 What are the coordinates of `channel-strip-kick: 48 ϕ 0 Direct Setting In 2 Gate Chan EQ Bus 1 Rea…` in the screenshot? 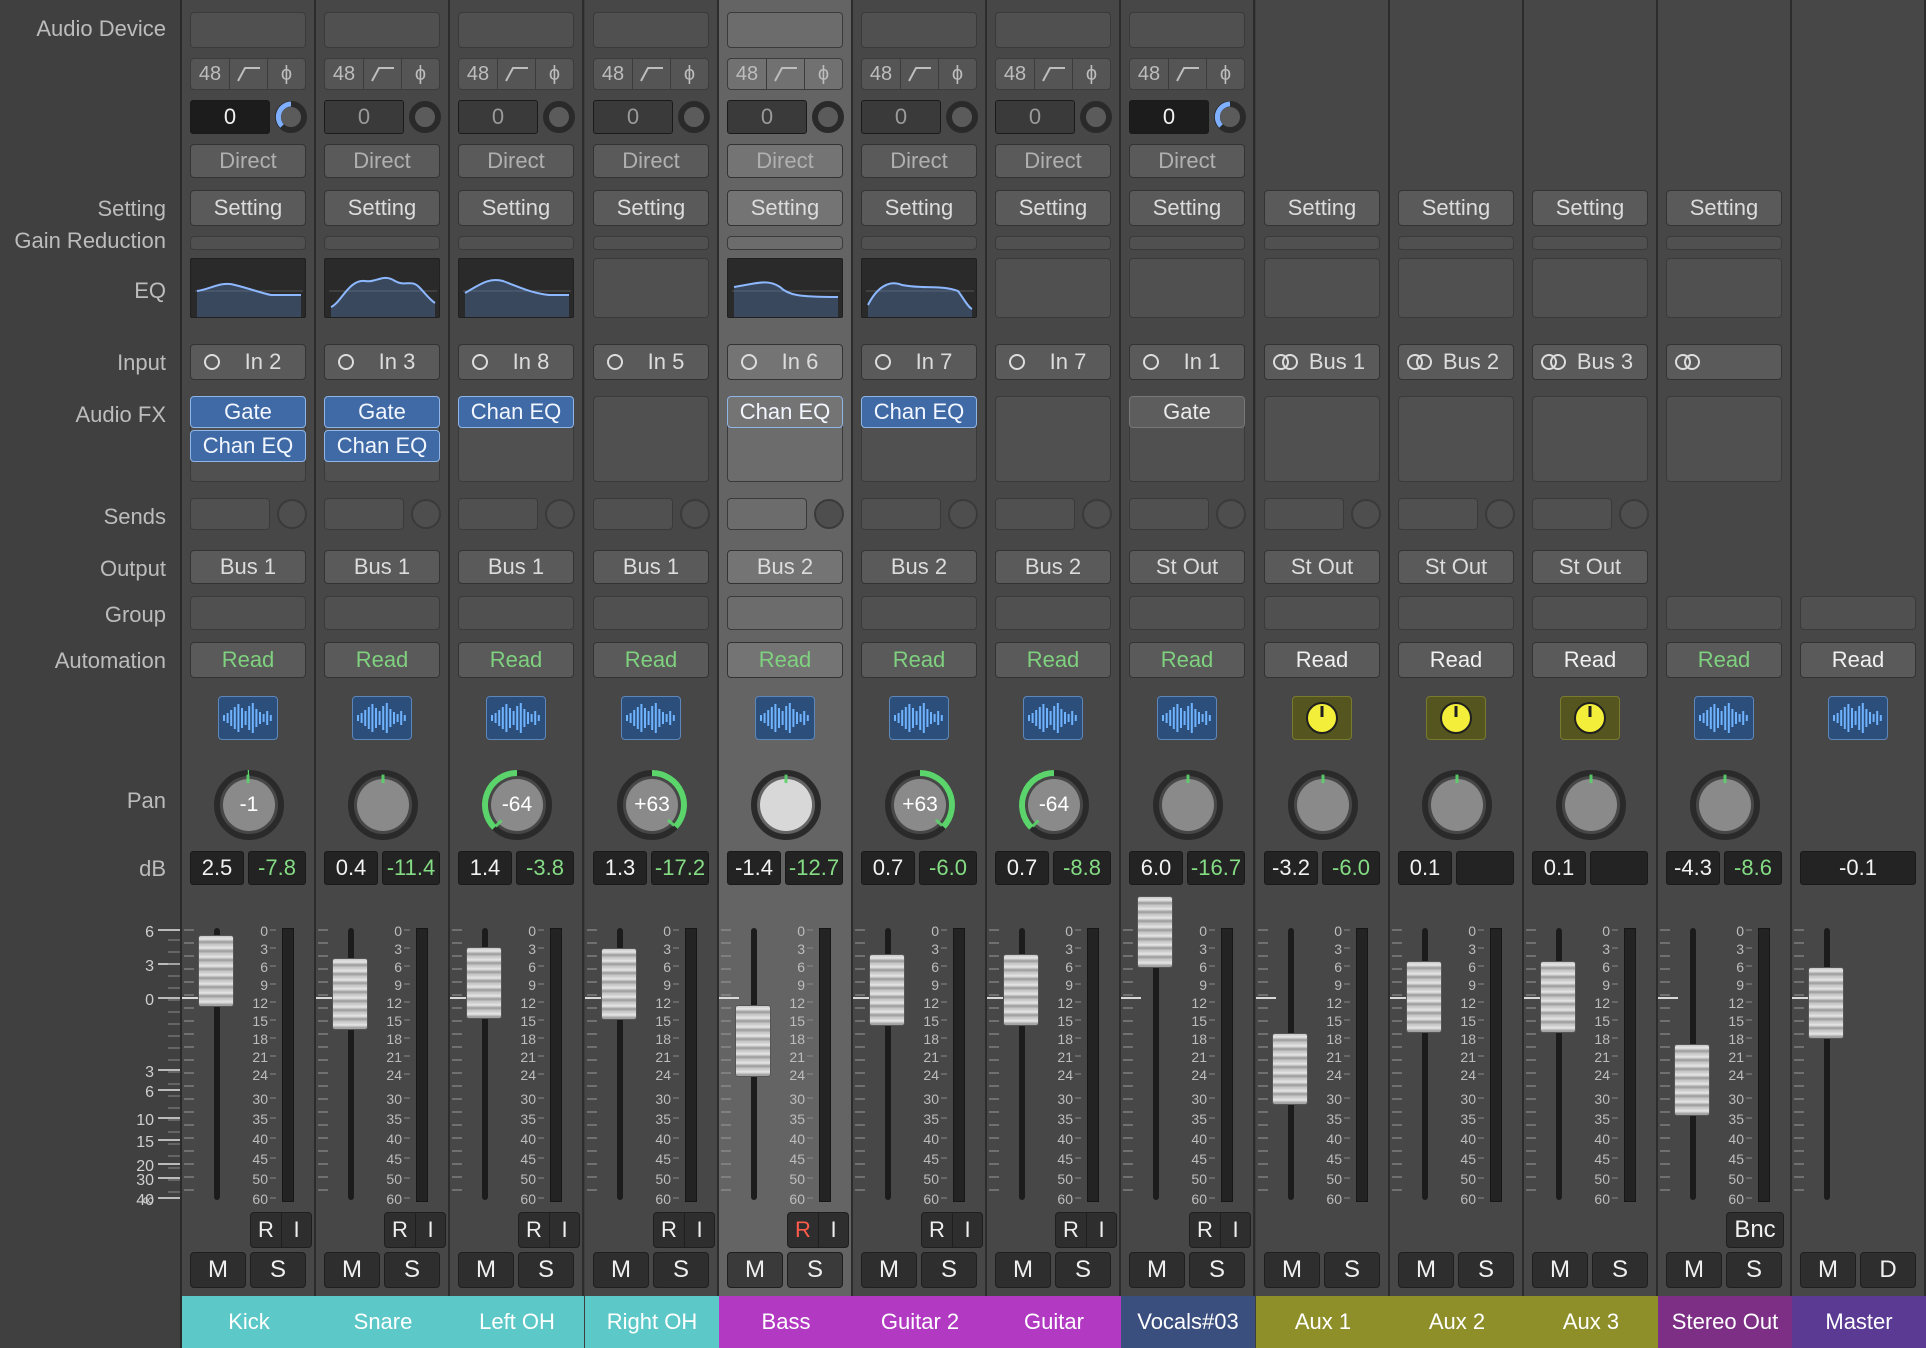 It's located at (249, 674).